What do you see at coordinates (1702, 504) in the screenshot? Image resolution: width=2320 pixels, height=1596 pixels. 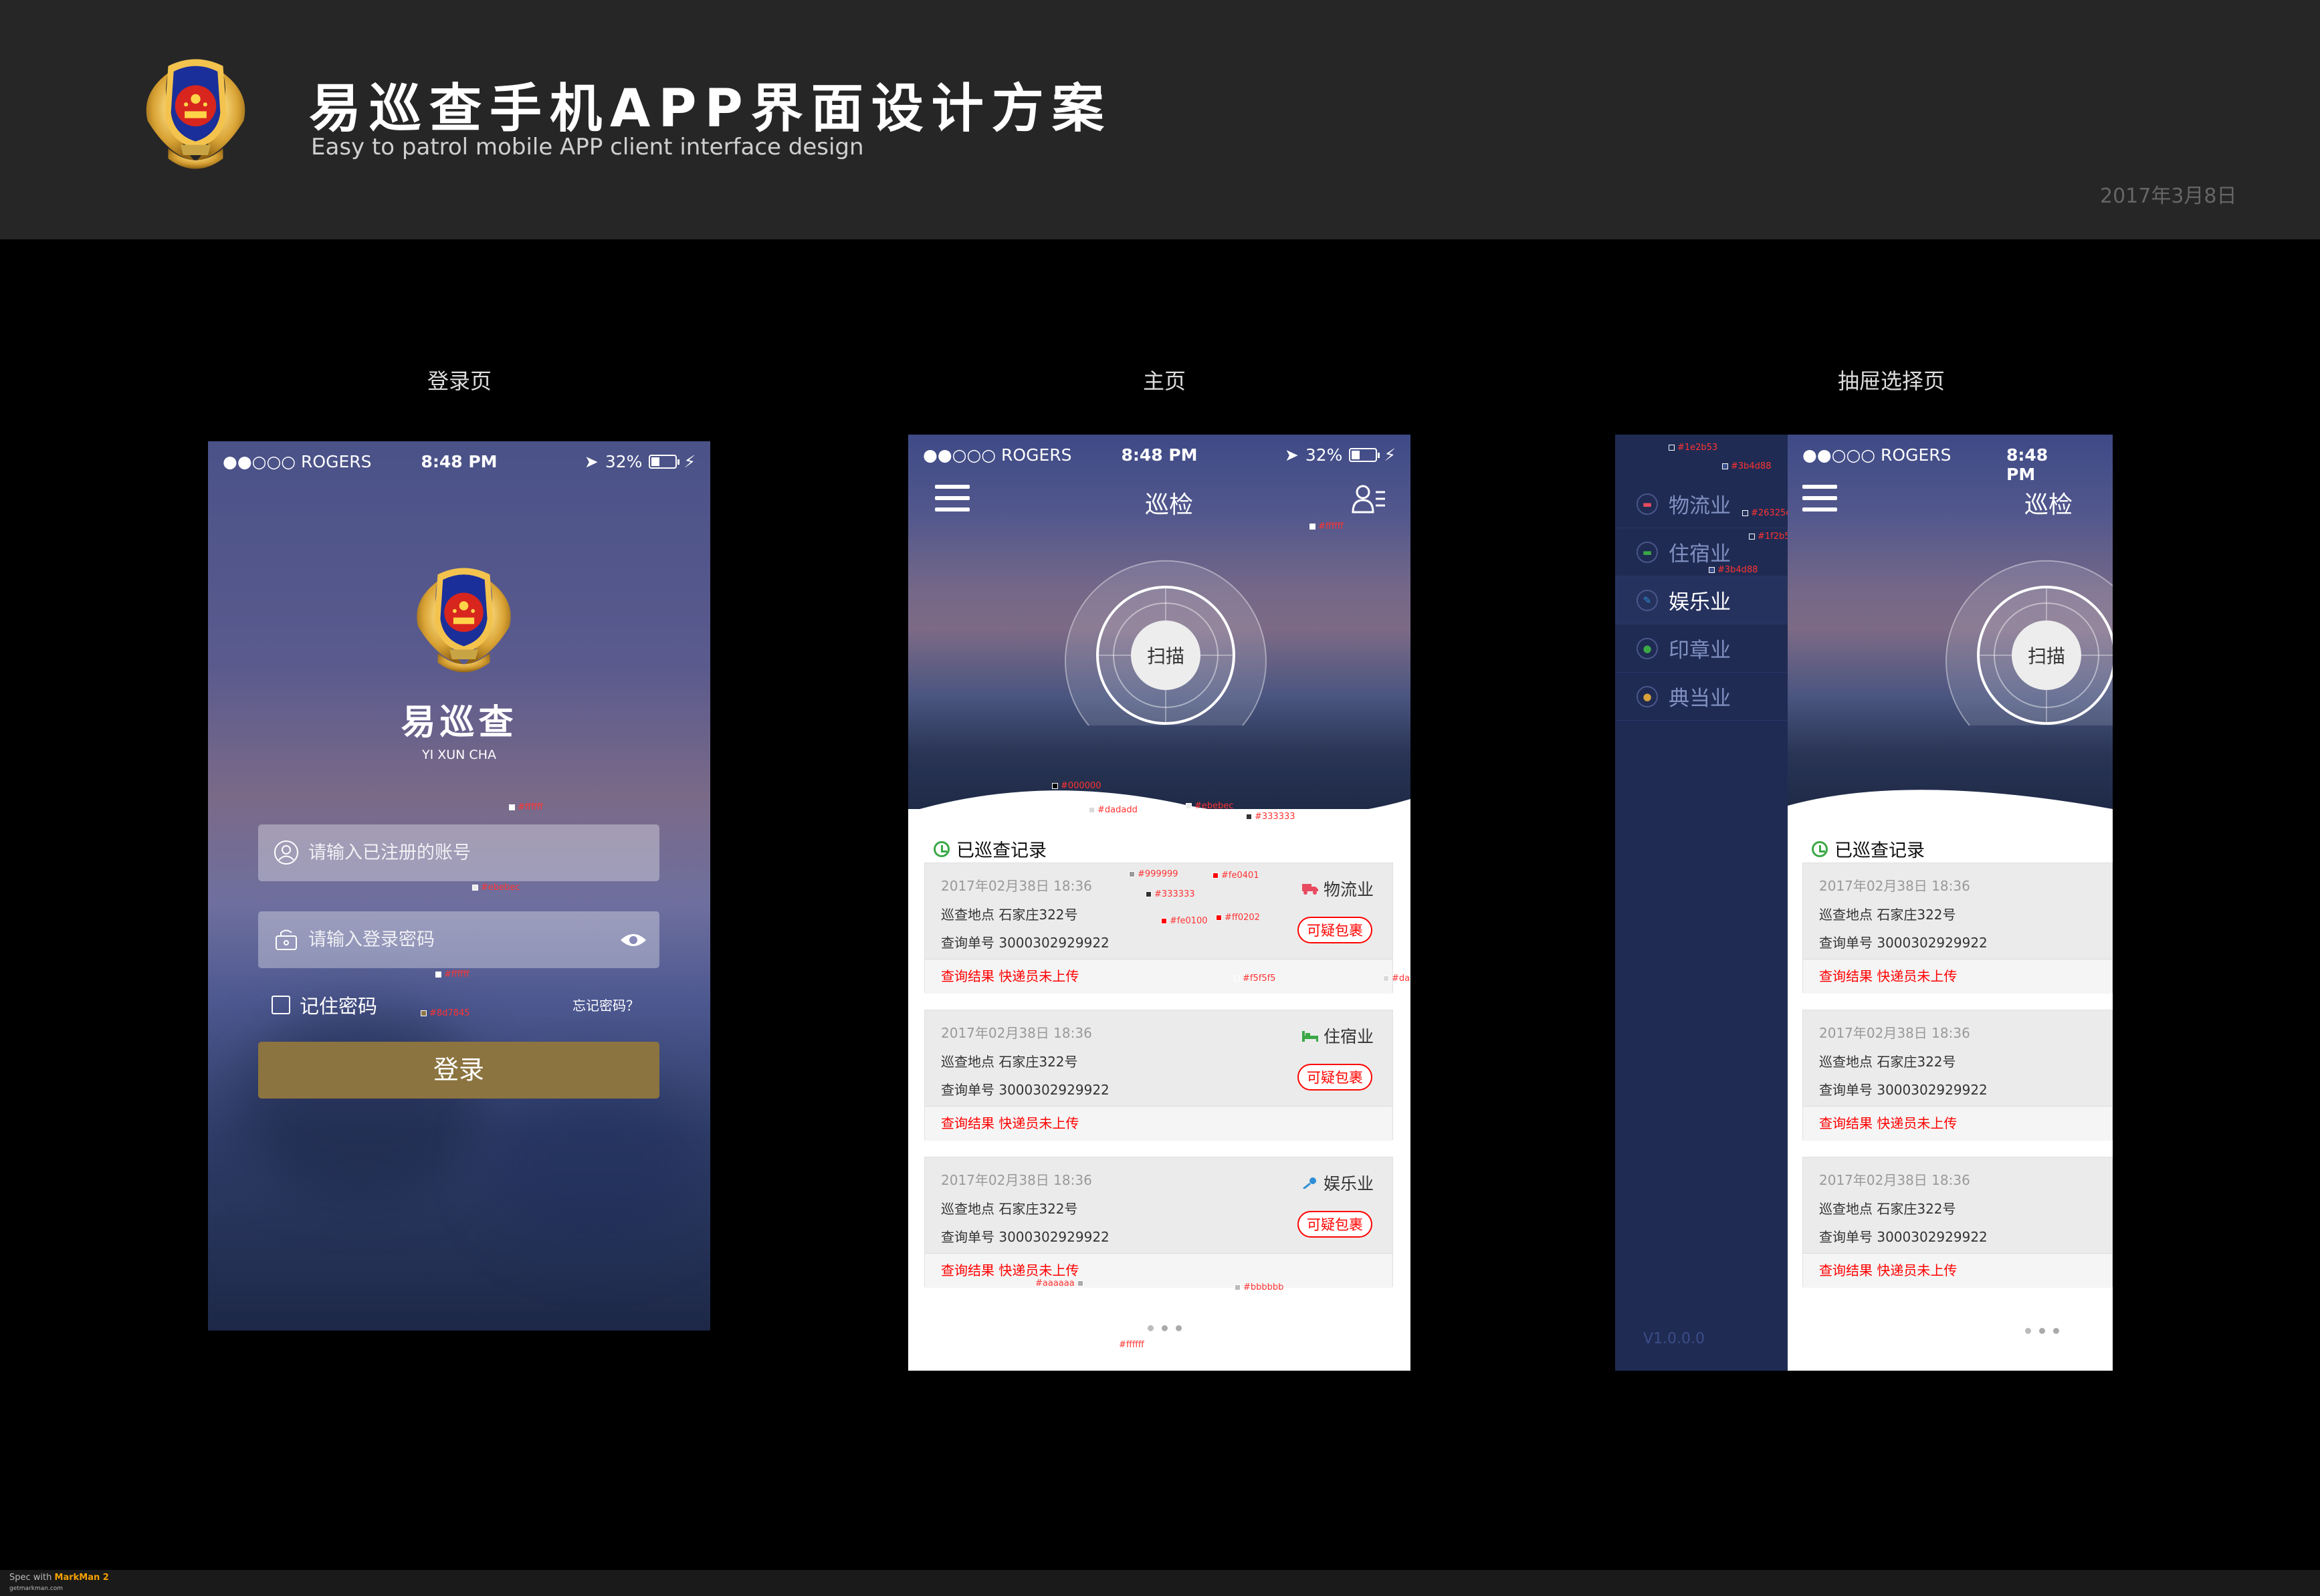 I see `drawer-item-logistics: ▬ 物流业` at bounding box center [1702, 504].